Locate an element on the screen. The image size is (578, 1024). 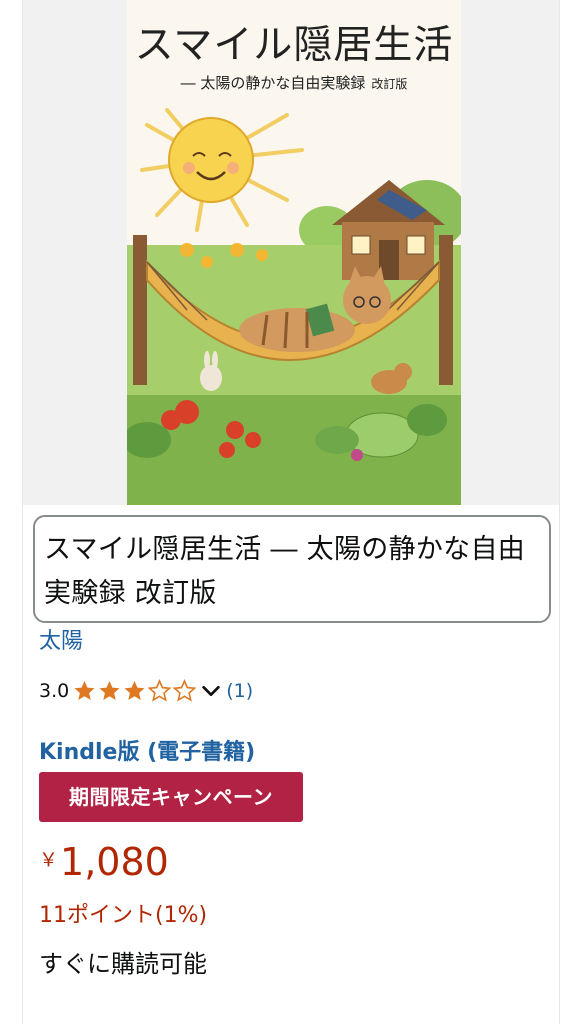
cover-subtitle-text: ― 太陽の静かな自由実験録 is located at coordinates (273, 83).